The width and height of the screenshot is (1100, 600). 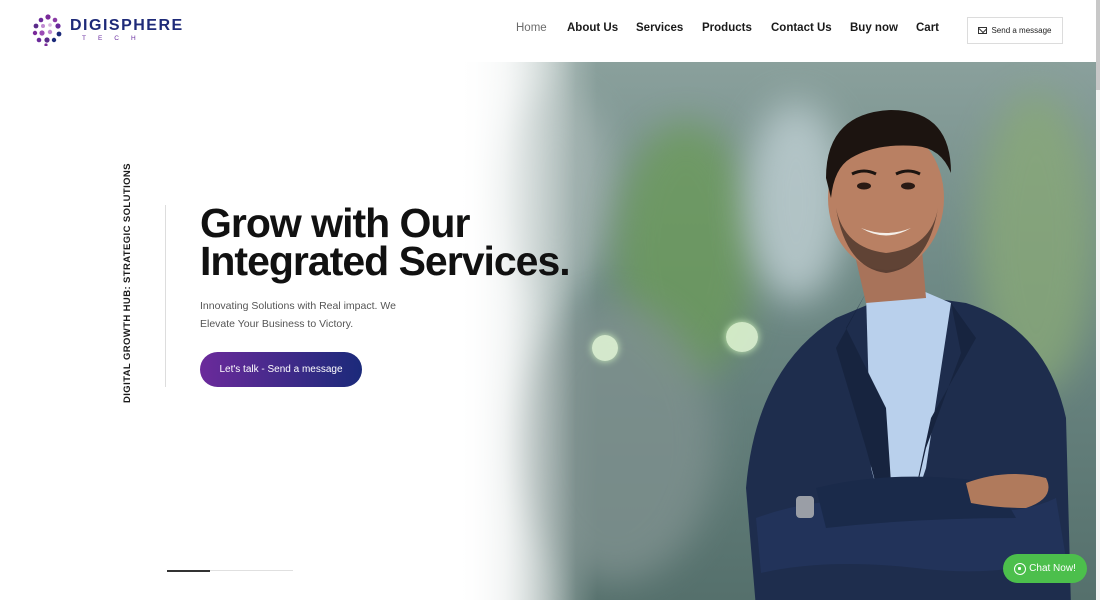 I want to click on whatsapp-icon, so click(x=1020, y=568).